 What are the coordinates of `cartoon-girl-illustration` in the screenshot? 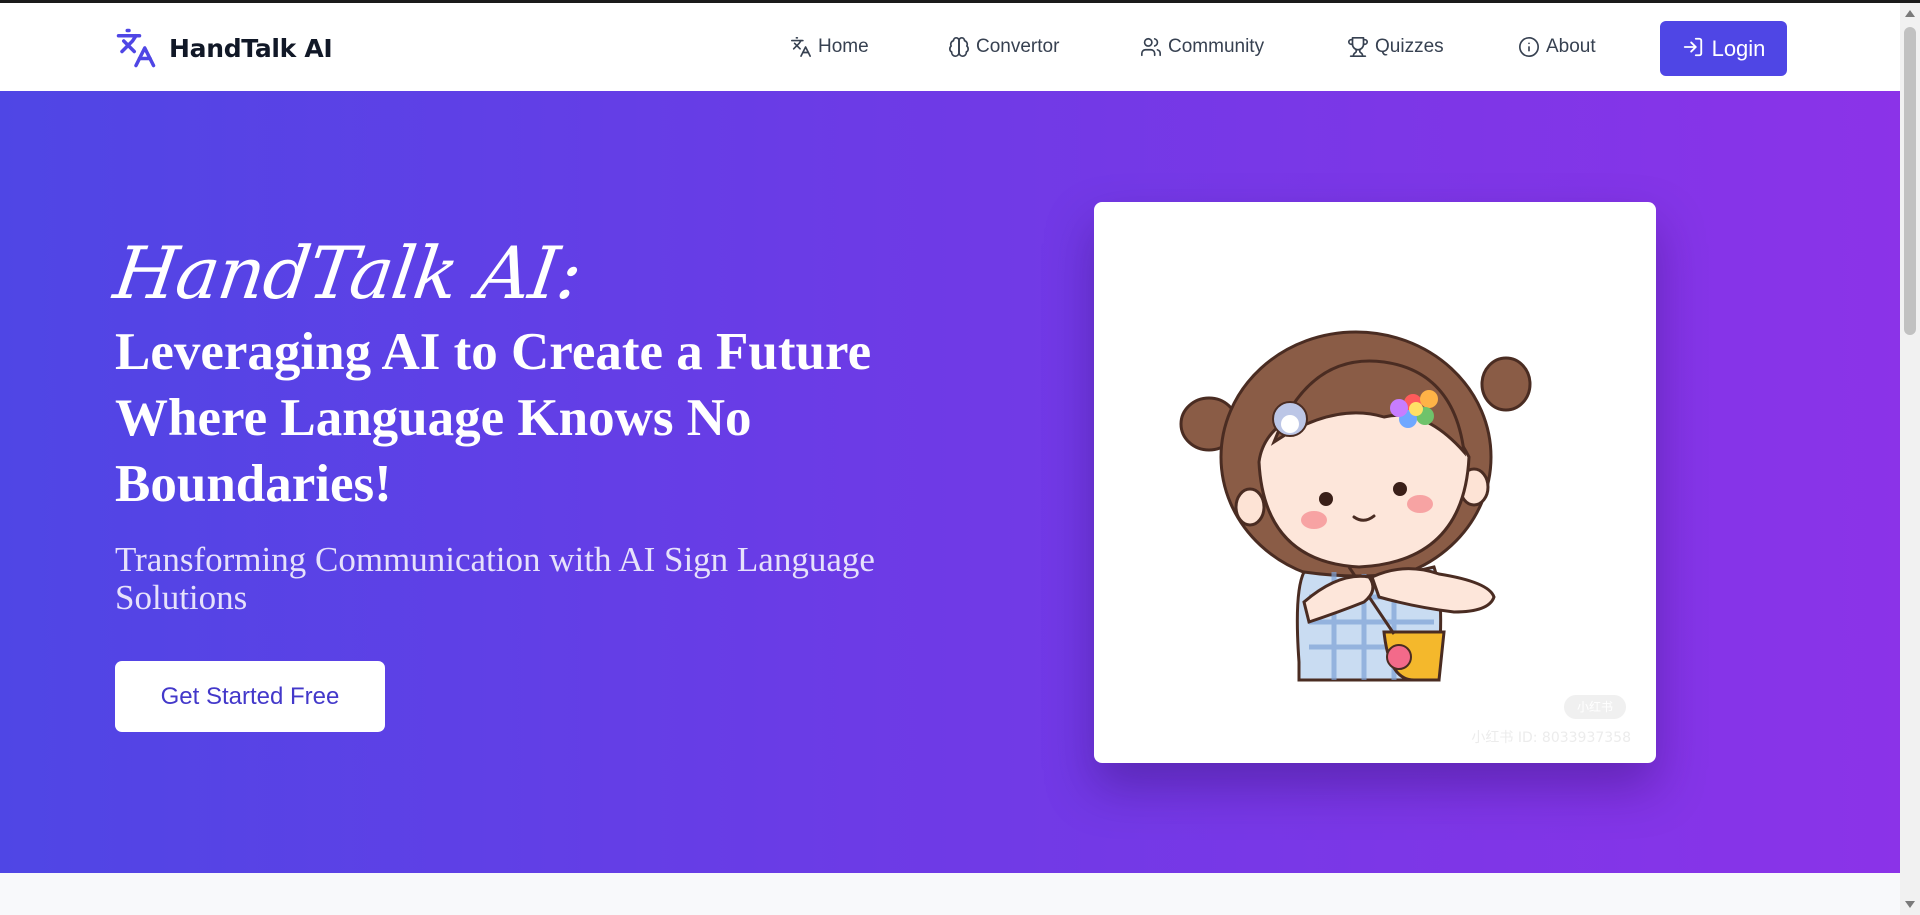 It's located at (1355, 506).